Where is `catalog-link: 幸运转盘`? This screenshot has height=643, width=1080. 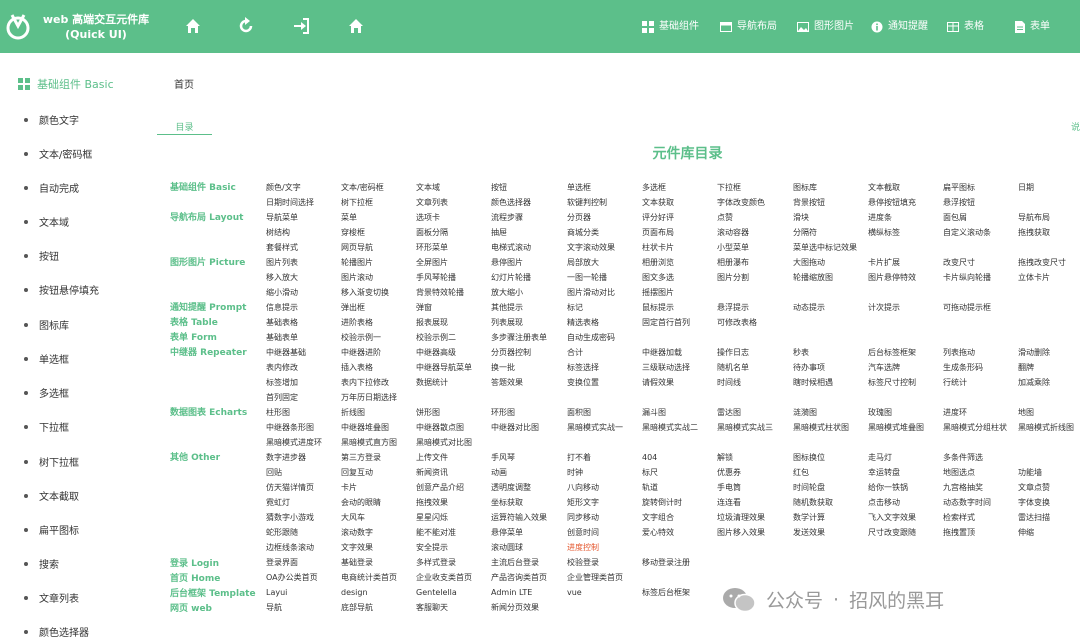
catalog-link: 幸运转盘 is located at coordinates (884, 473).